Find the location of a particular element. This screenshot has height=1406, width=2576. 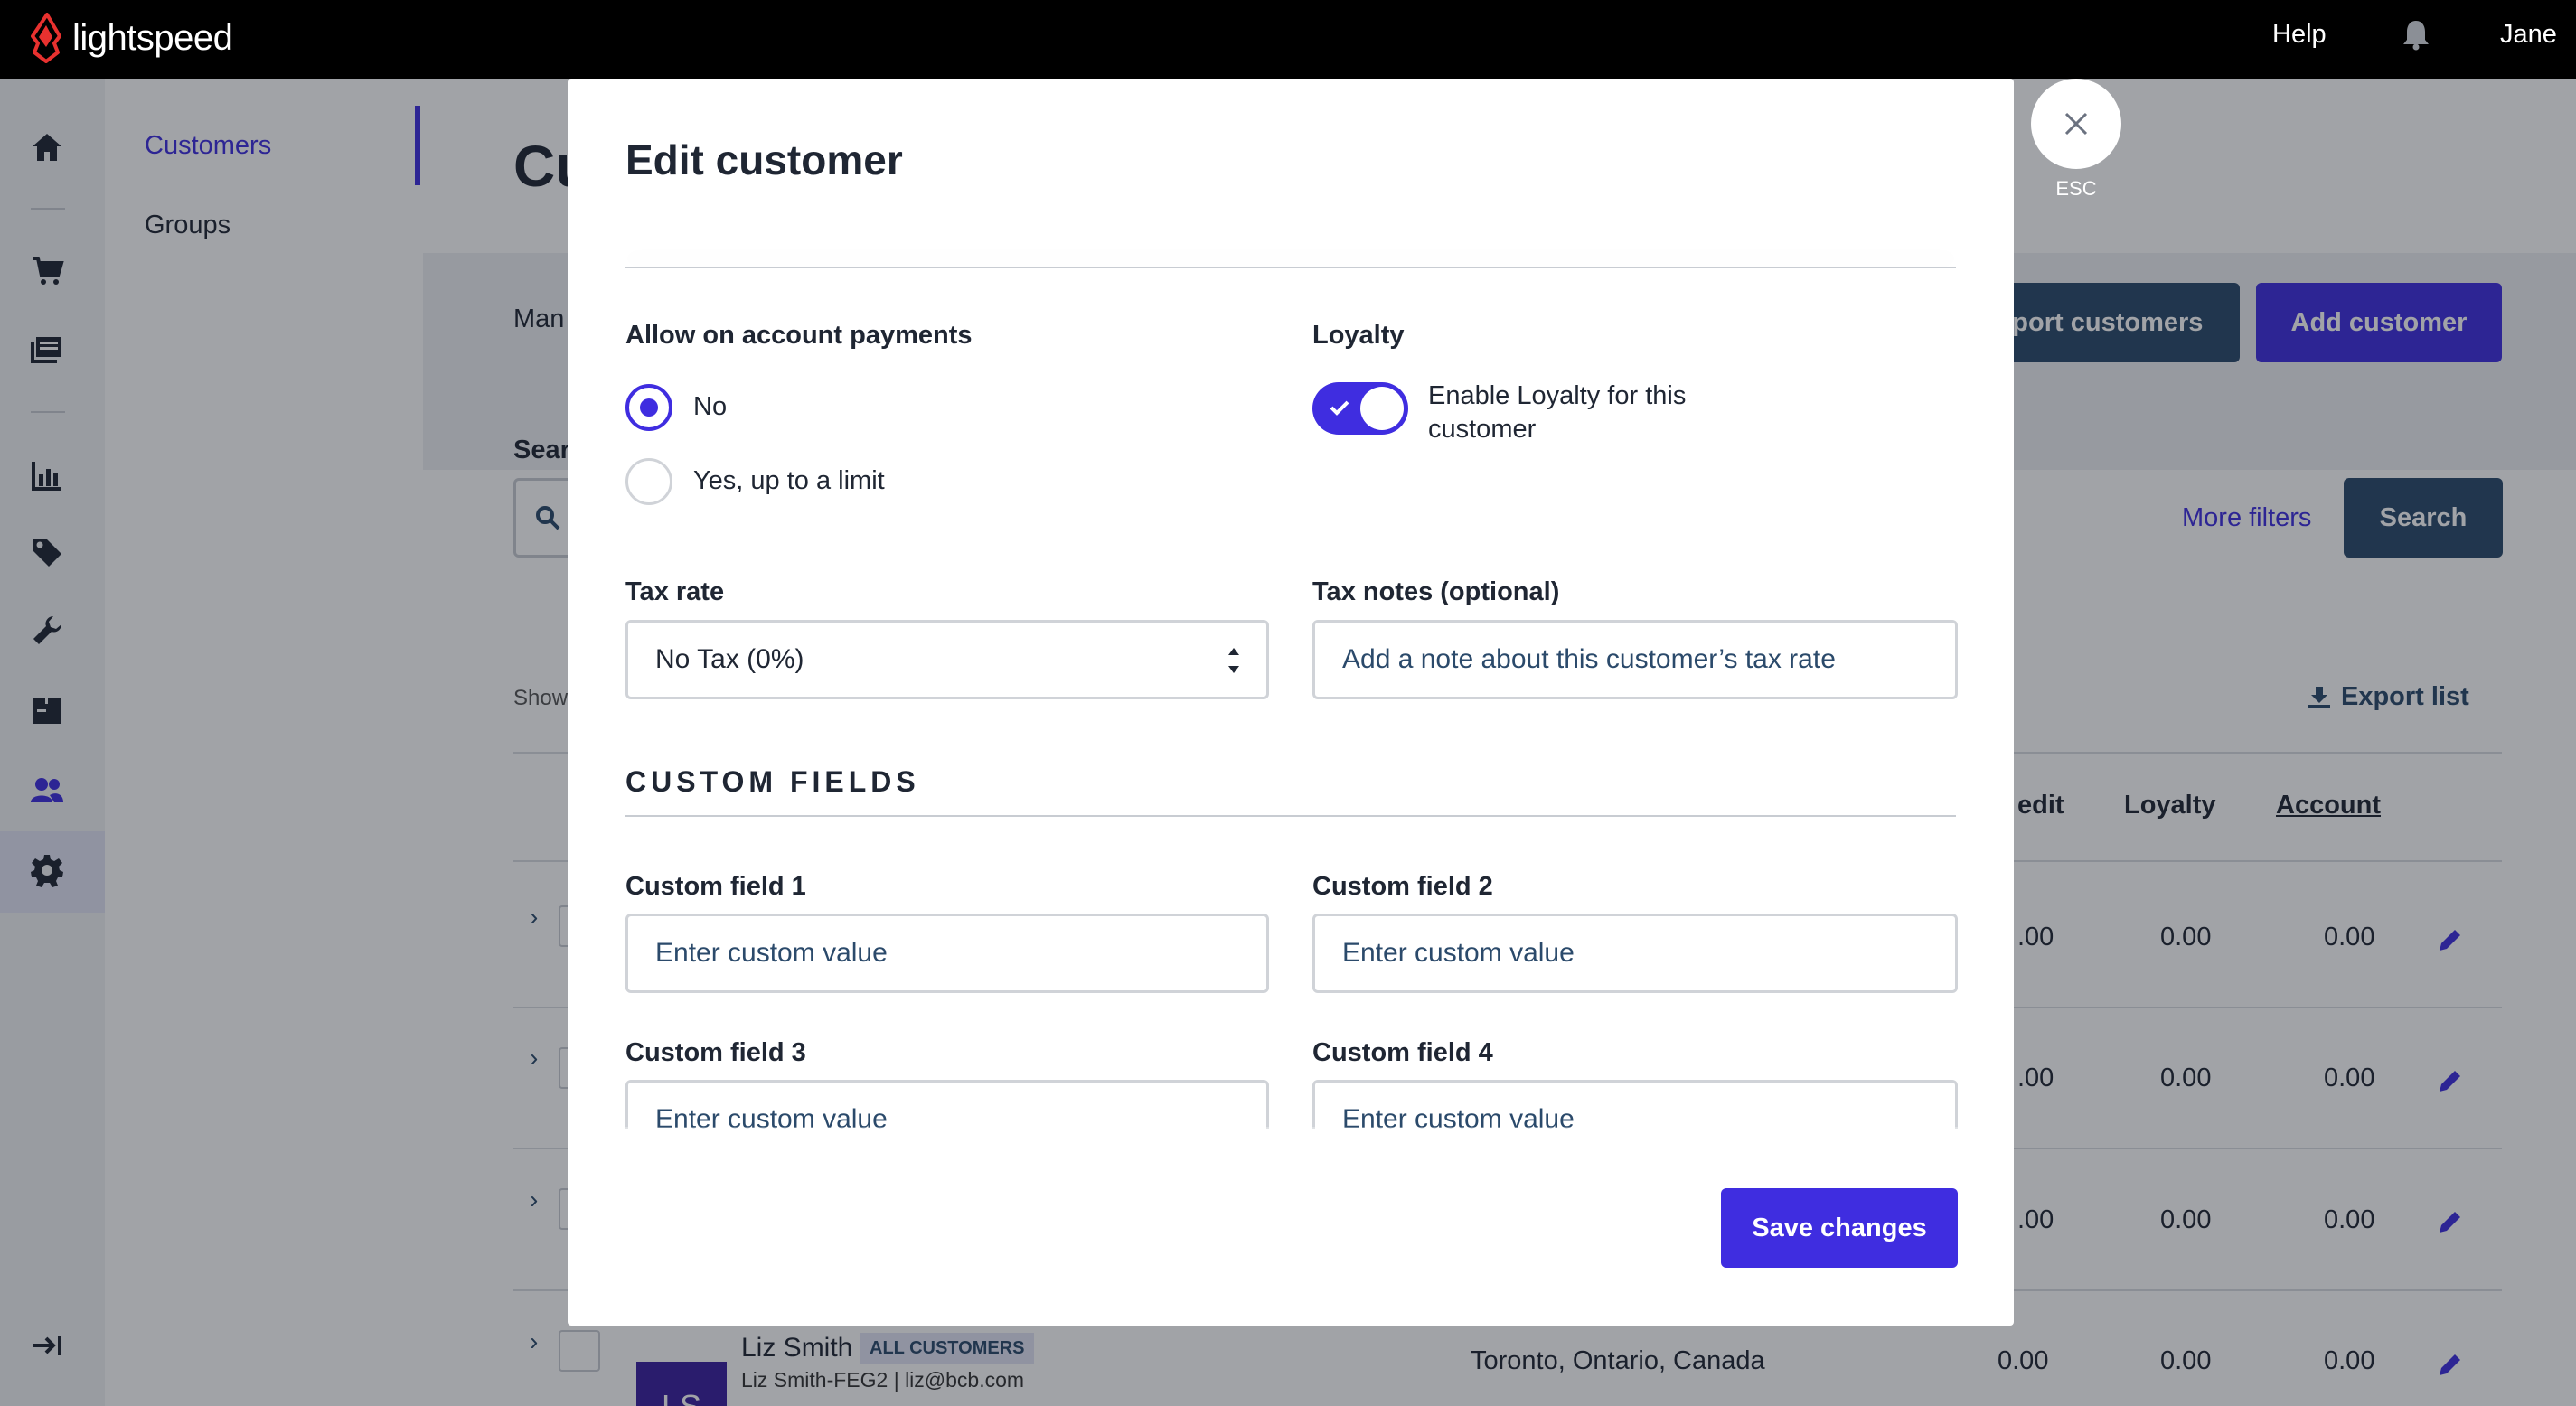

tax-notes-label: Tax notes (optional) is located at coordinates (1436, 592).